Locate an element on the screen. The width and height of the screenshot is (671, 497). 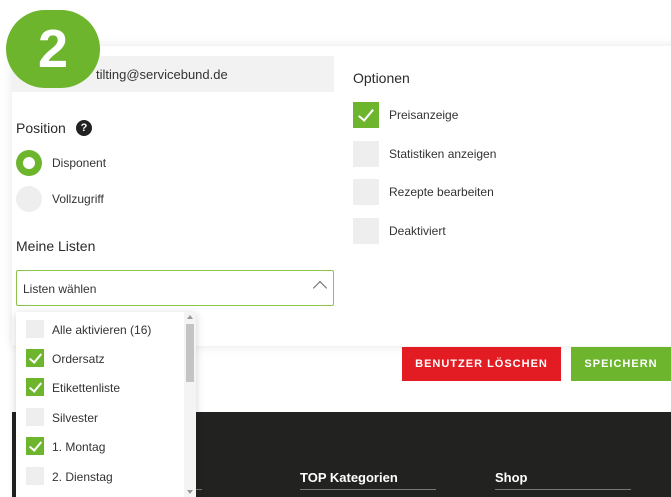
rezepte-label: Rezepte bearbeiten is located at coordinates (441, 192).